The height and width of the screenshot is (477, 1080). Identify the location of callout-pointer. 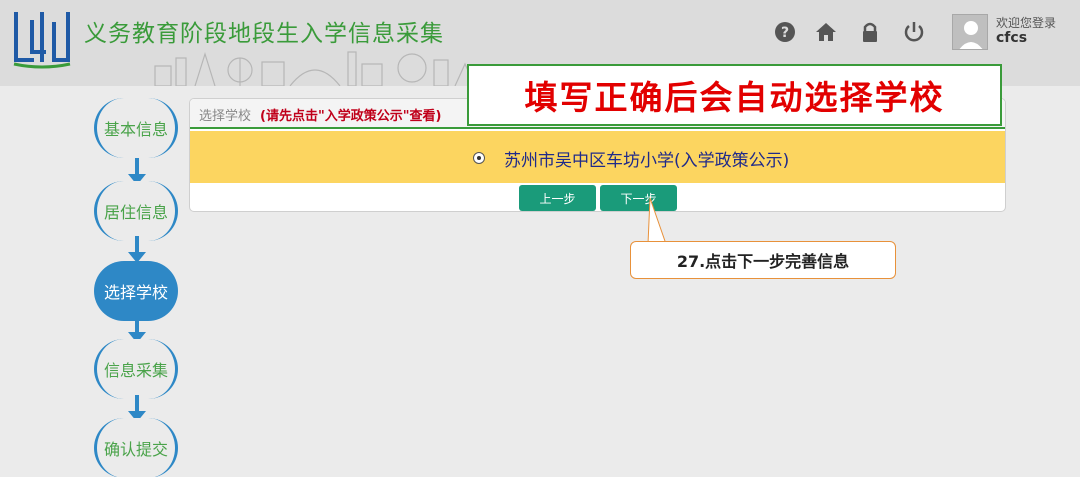
(657, 220).